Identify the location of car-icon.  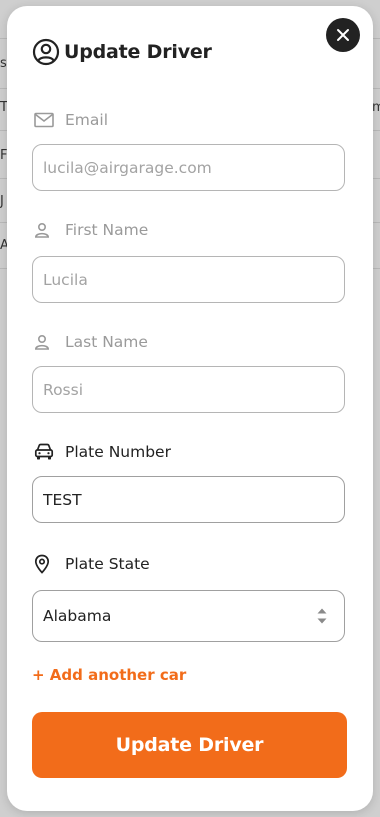
(45, 452).